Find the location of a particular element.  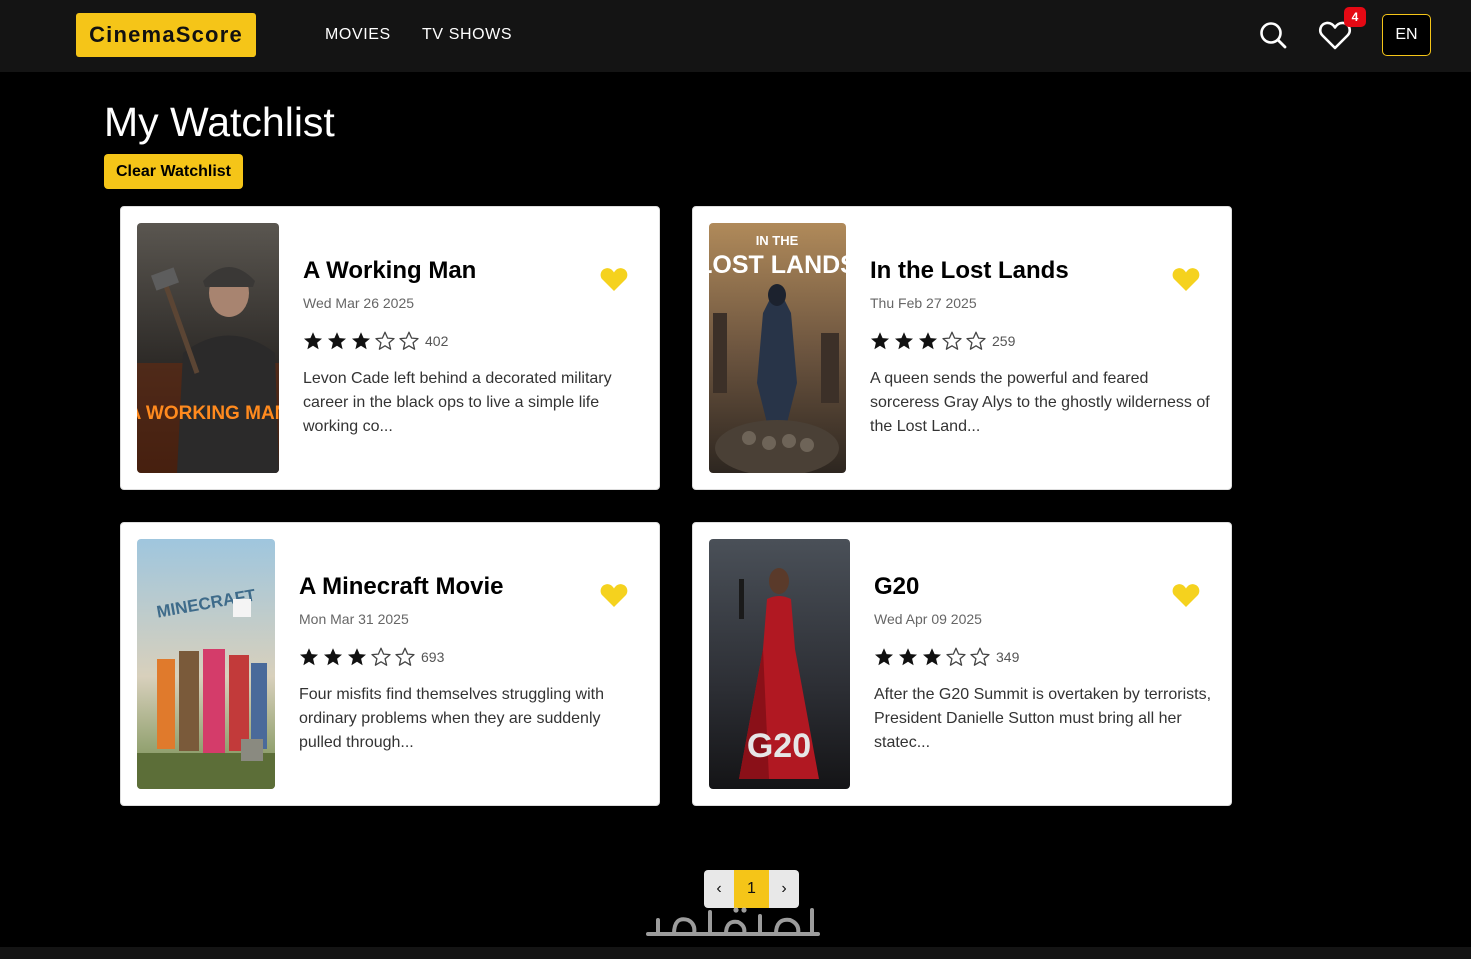

svg-text: LOST LANDS is located at coordinates (777, 265).